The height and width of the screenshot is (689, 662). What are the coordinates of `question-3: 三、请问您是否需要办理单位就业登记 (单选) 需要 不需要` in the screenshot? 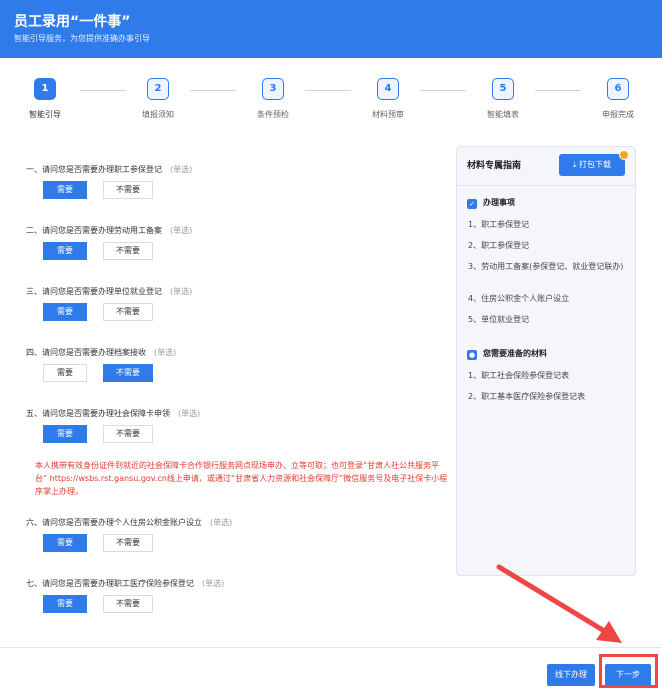 It's located at (109, 303).